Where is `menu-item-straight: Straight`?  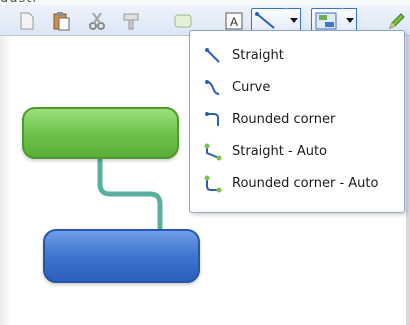 menu-item-straight: Straight is located at coordinates (297, 56).